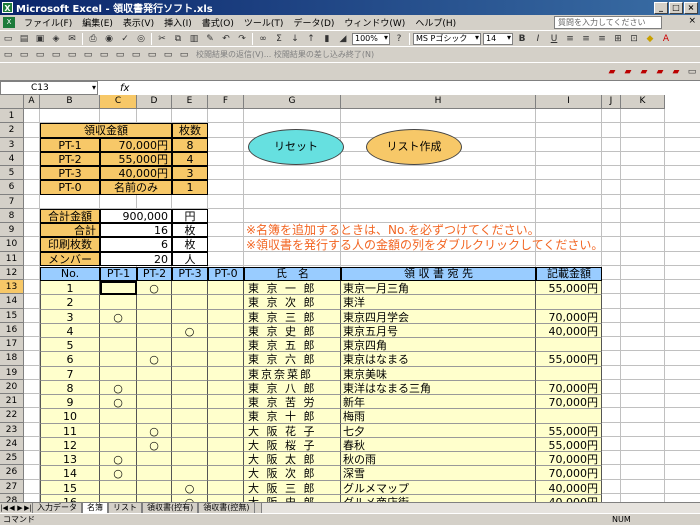  Describe the element at coordinates (152, 55) in the screenshot. I see `review-icon-10: ▭` at that location.